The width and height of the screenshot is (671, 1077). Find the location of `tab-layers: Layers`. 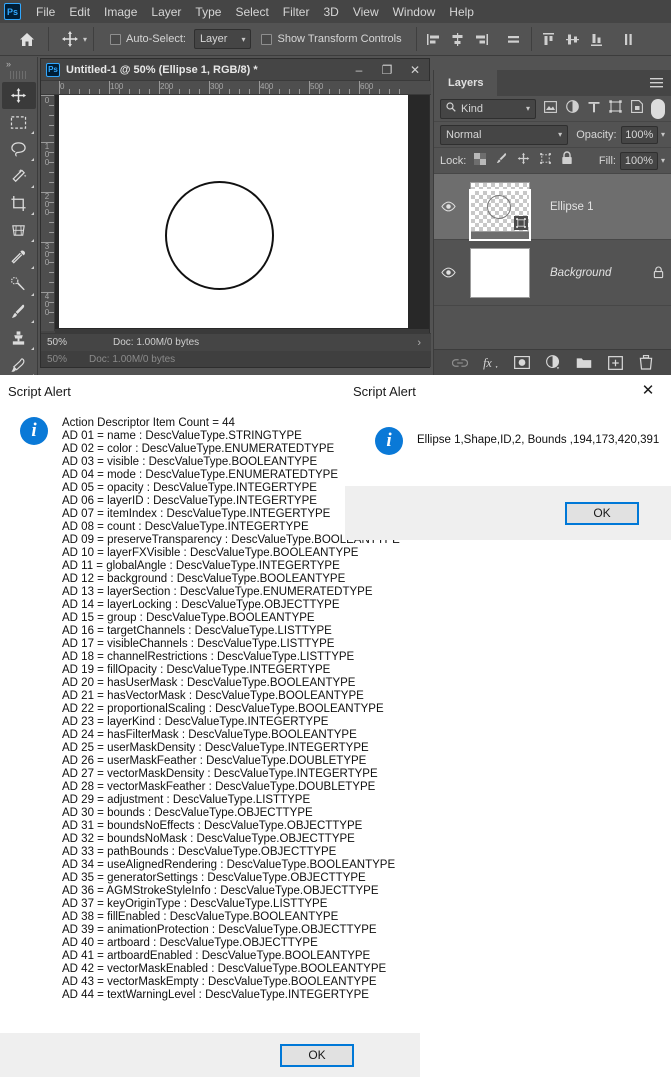

tab-layers: Layers is located at coordinates (466, 83).